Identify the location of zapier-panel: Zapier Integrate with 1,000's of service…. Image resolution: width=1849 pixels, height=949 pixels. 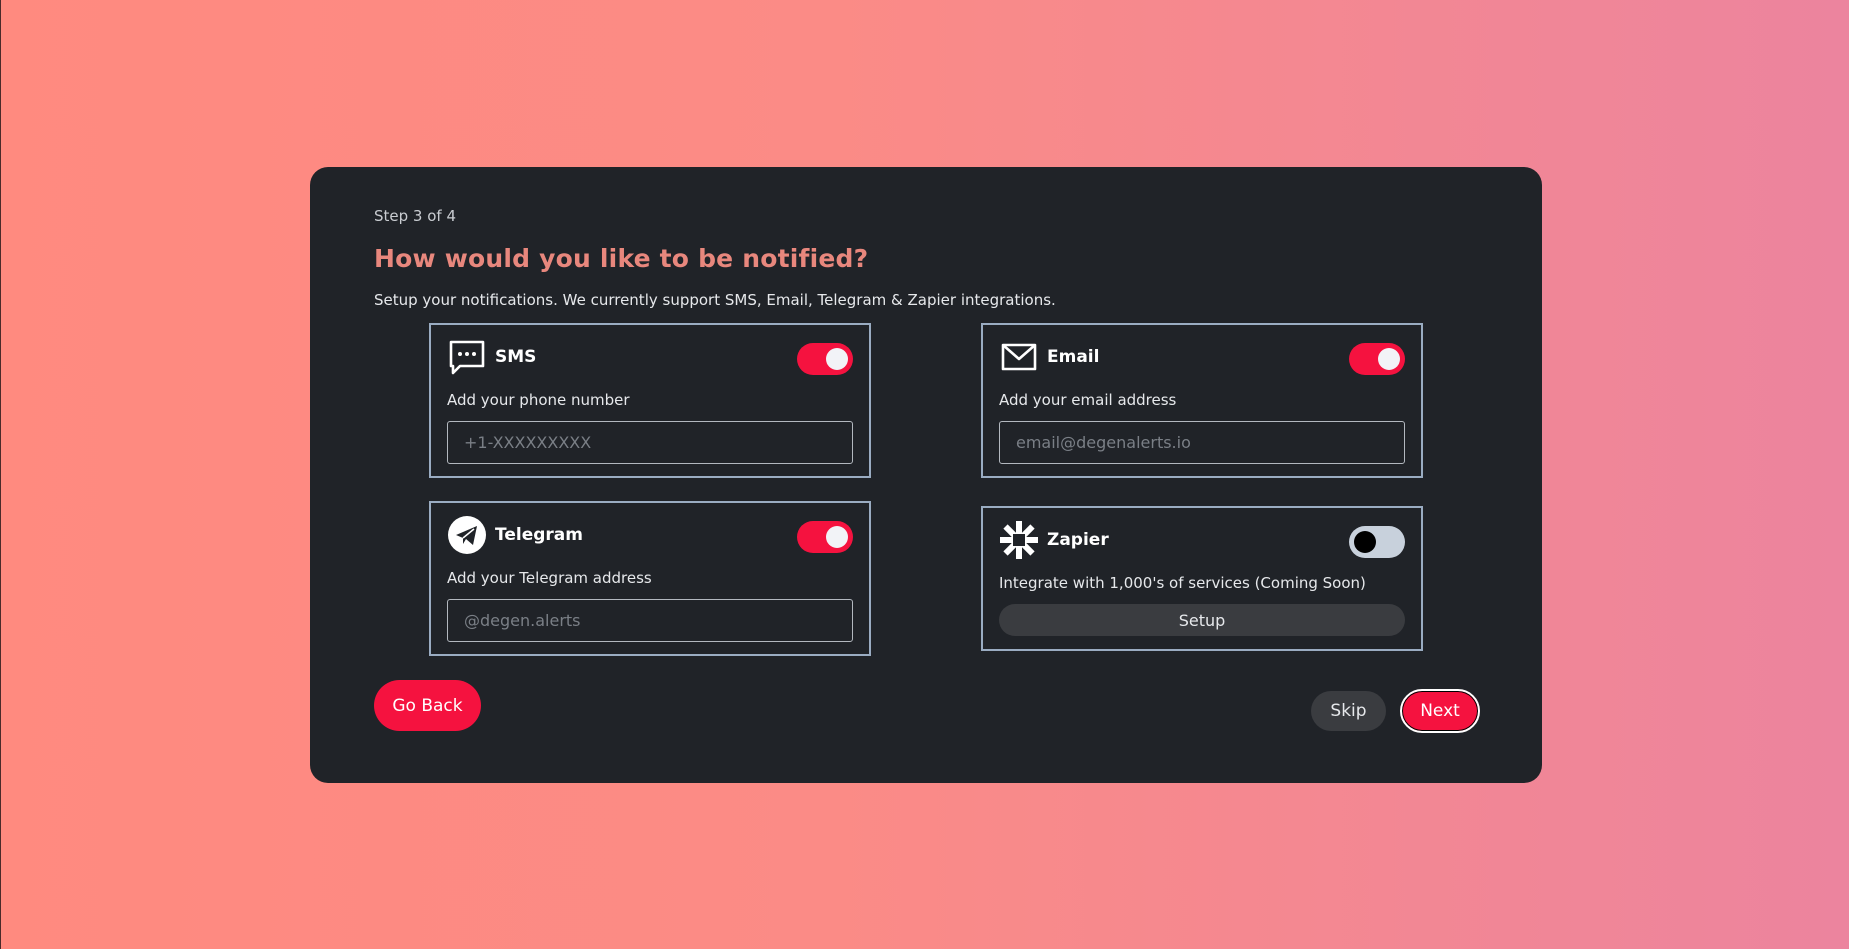
(1202, 578).